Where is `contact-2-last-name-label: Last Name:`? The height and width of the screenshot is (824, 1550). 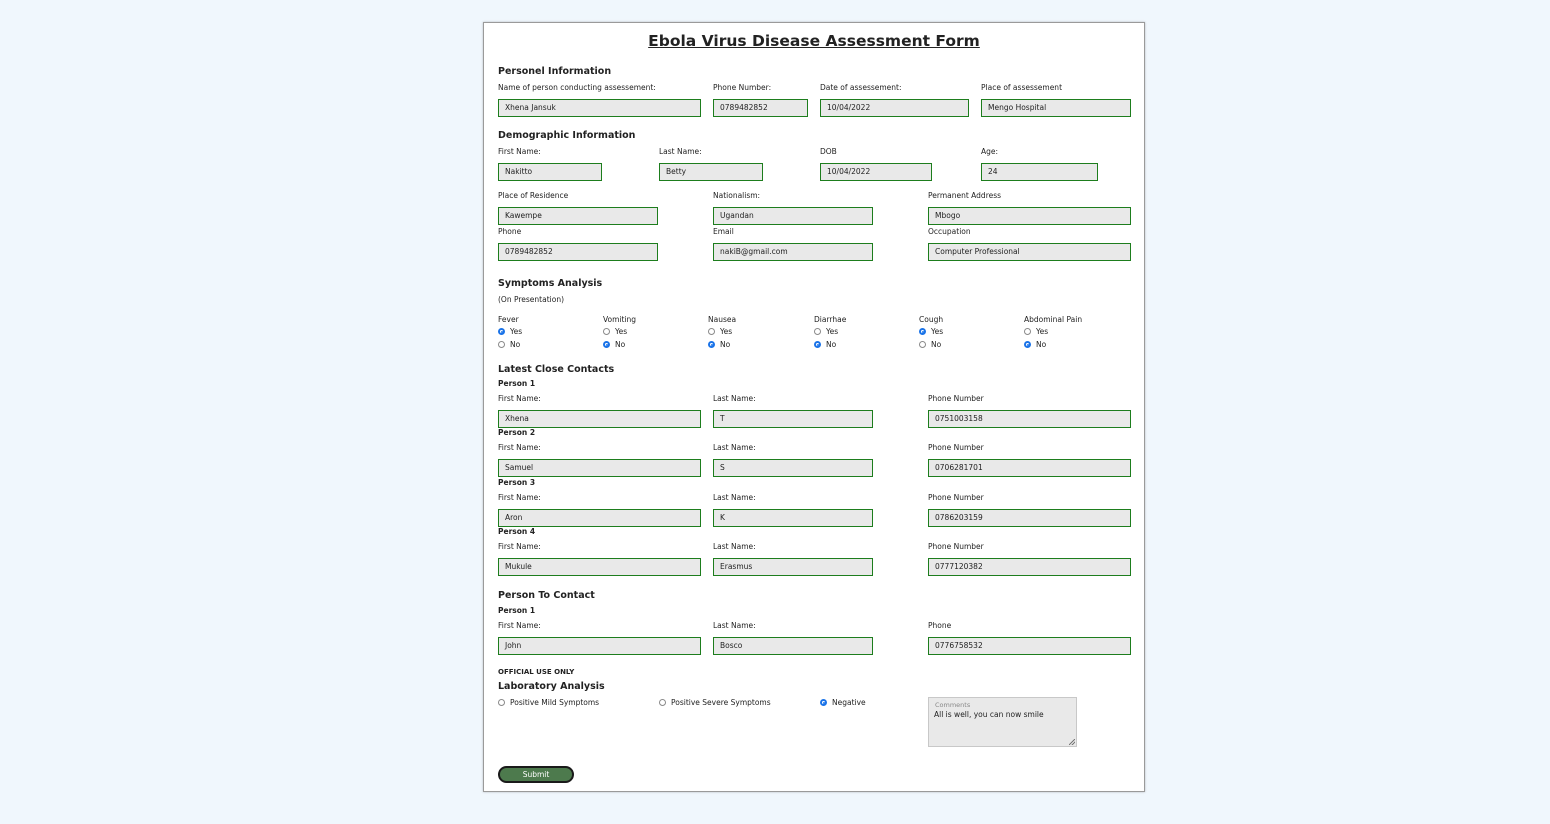 contact-2-last-name-label: Last Name: is located at coordinates (734, 447).